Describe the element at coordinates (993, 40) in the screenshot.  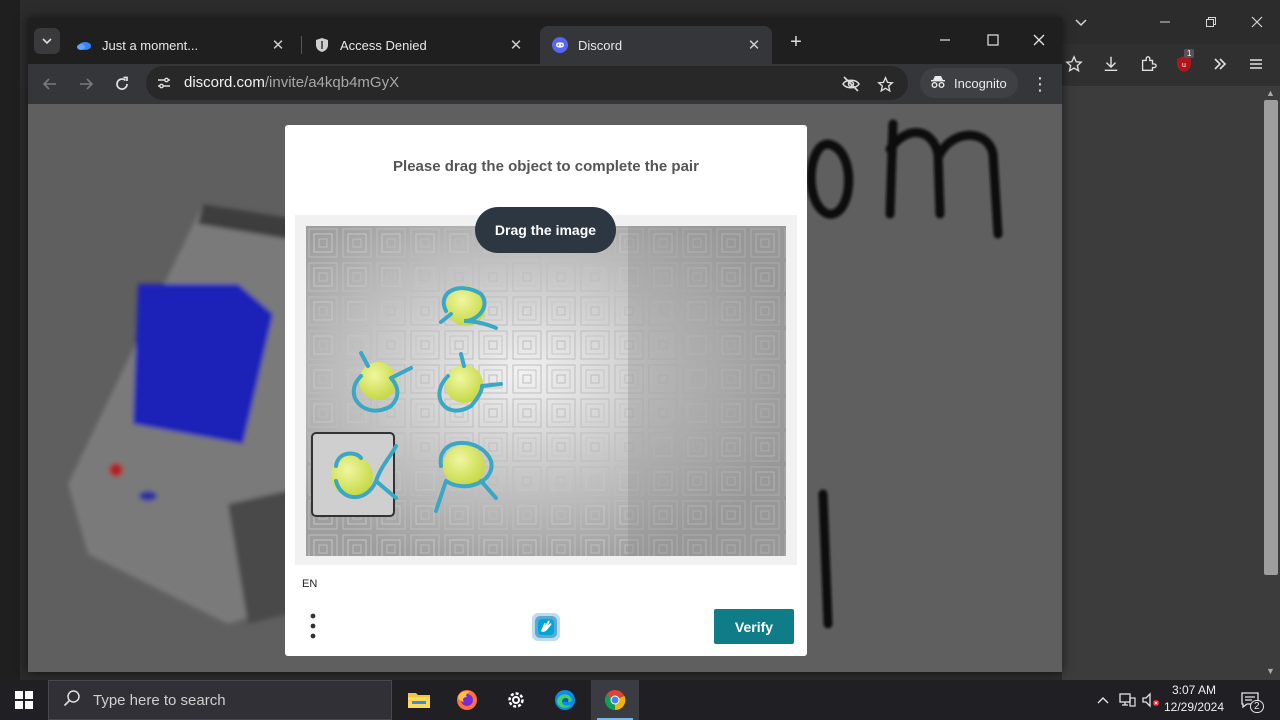
I see `maximize-button` at that location.